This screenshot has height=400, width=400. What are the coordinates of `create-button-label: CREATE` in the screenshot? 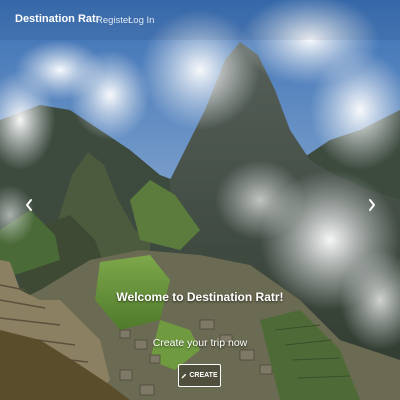 It's located at (203, 375).